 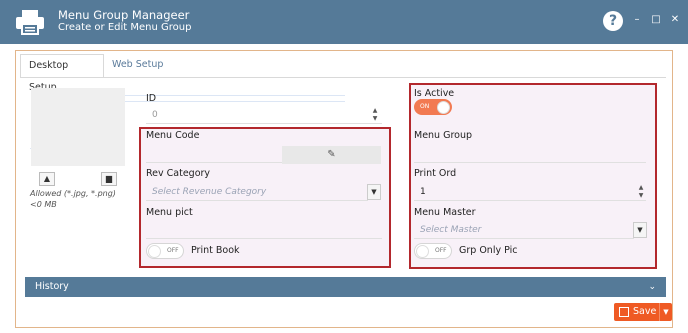 I want to click on rev-category-label: Rev Category, so click(x=178, y=173).